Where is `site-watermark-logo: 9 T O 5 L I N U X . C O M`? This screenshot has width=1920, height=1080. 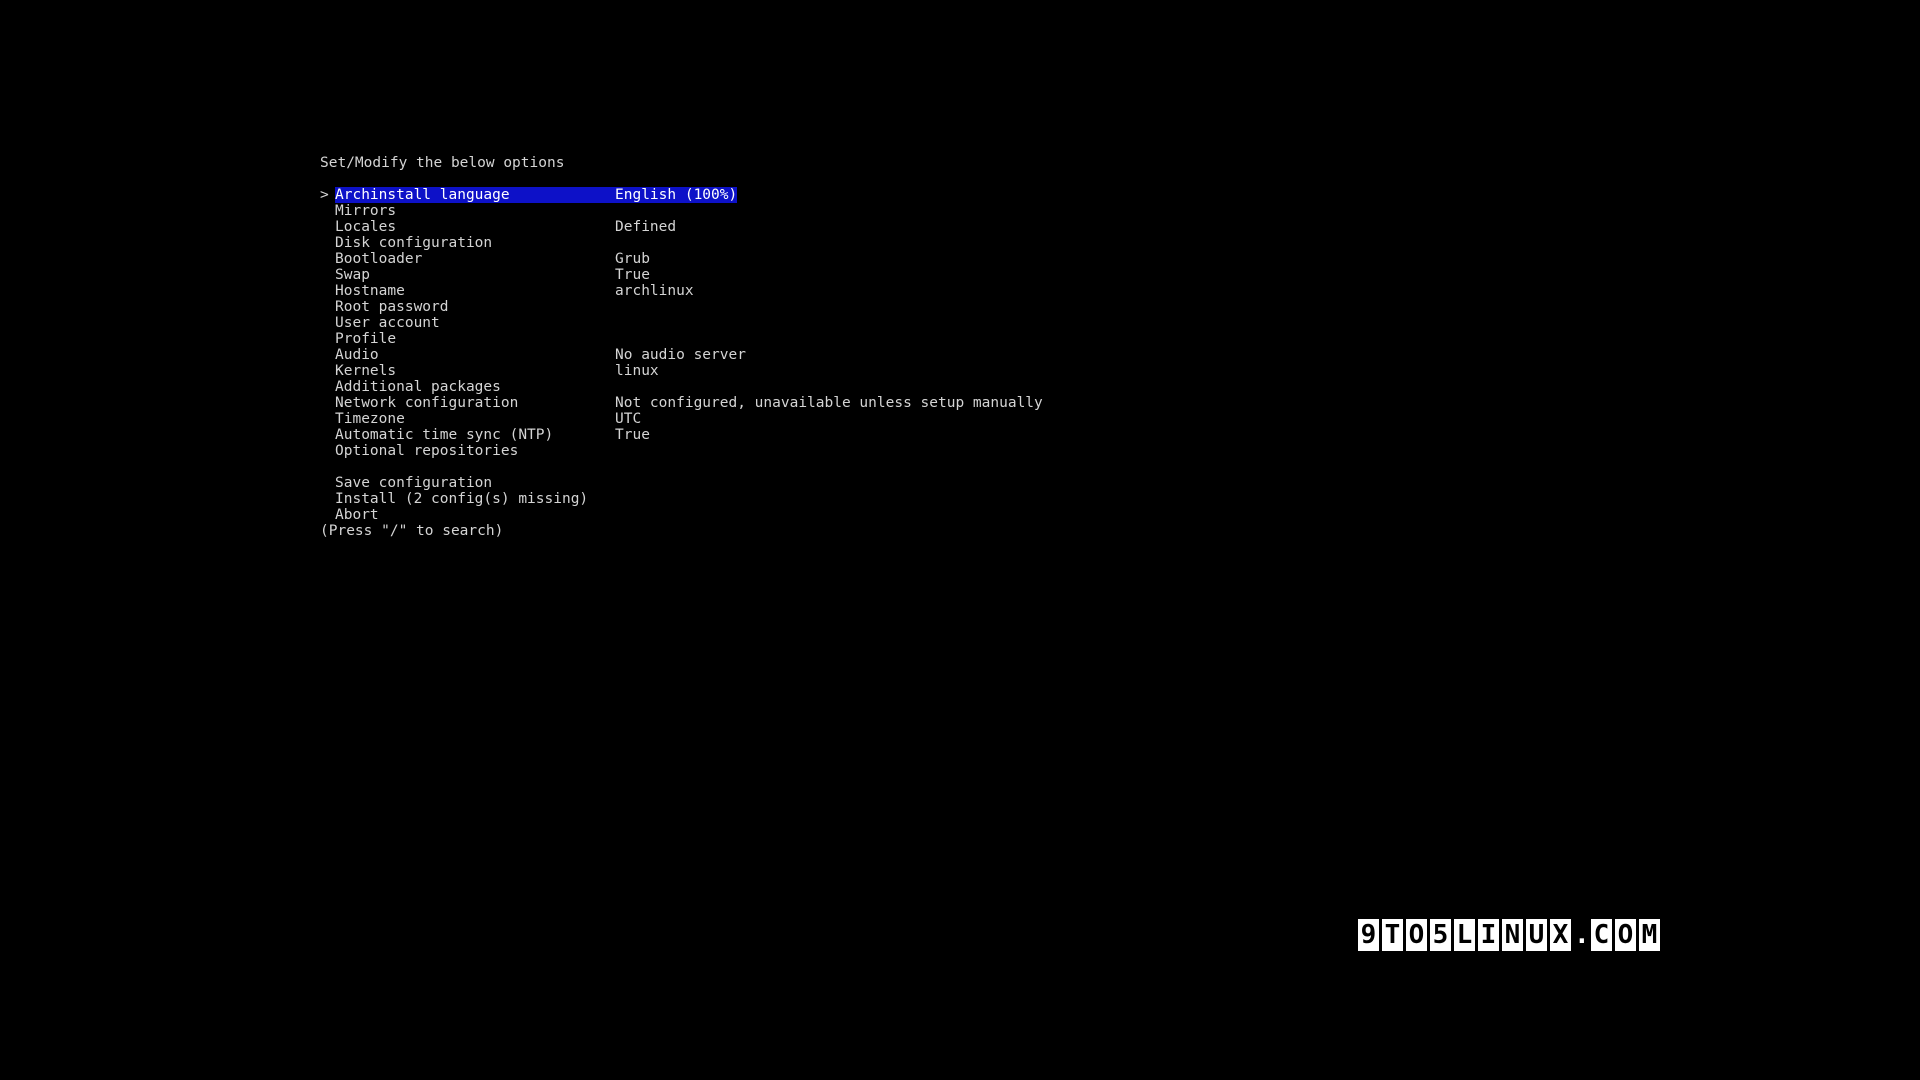 site-watermark-logo: 9 T O 5 L I N U X . C O M is located at coordinates (1509, 935).